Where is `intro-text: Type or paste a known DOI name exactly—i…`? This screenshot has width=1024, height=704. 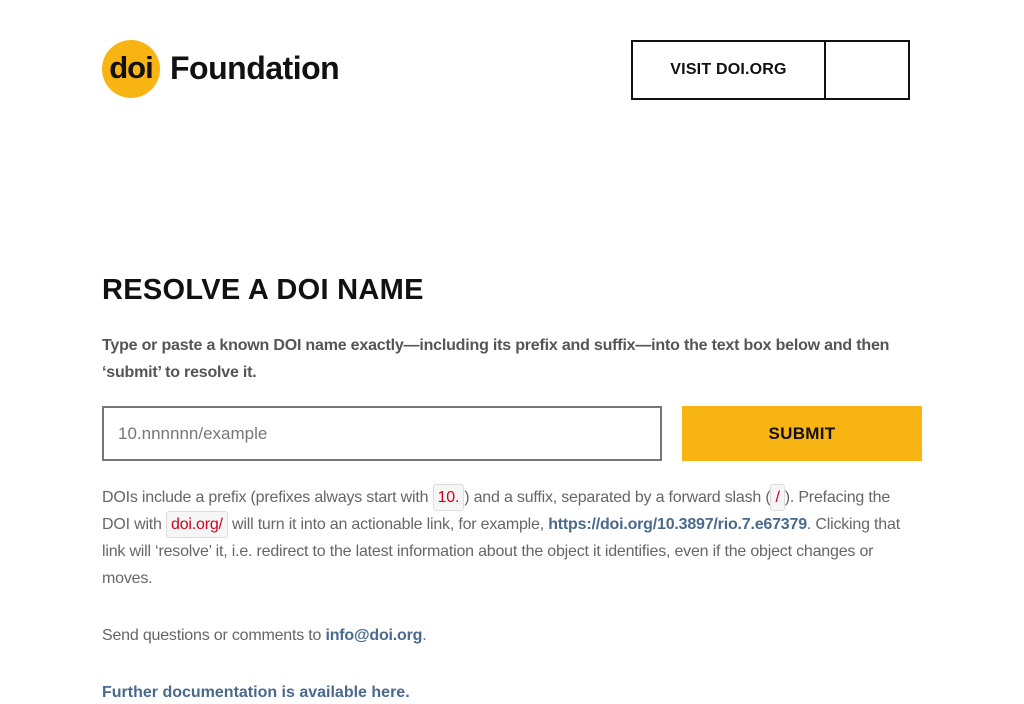
intro-text: Type or paste a known DOI name exactly—i… is located at coordinates (496, 359).